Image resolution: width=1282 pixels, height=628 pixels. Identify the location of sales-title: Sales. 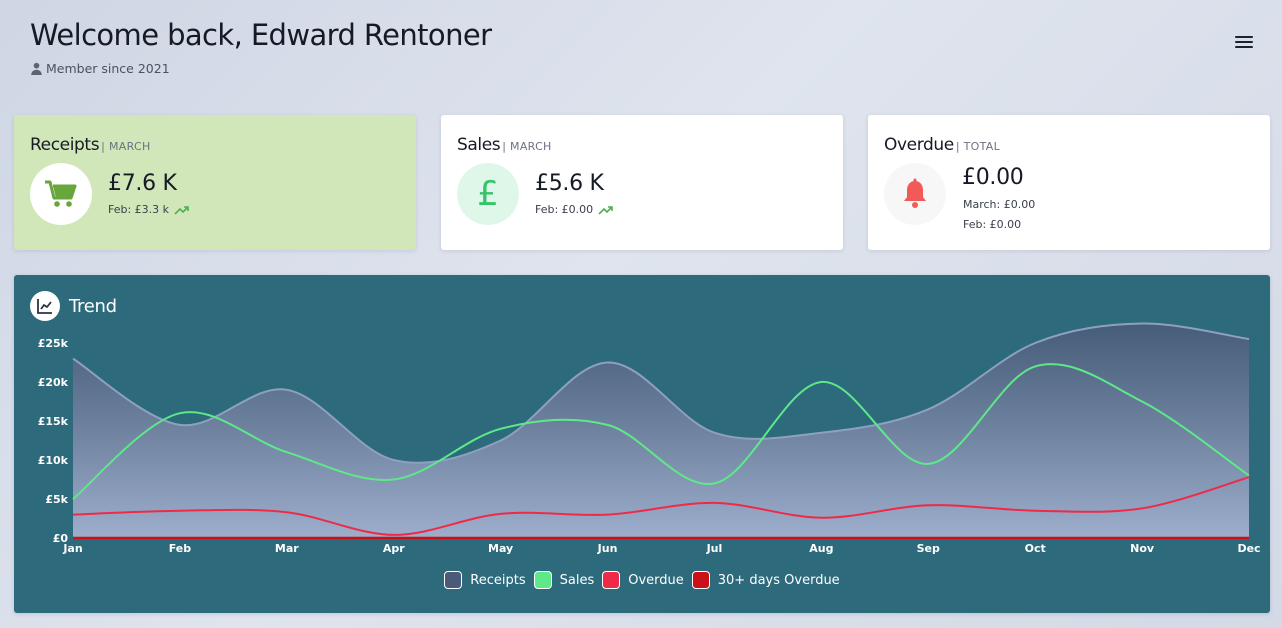
(479, 145).